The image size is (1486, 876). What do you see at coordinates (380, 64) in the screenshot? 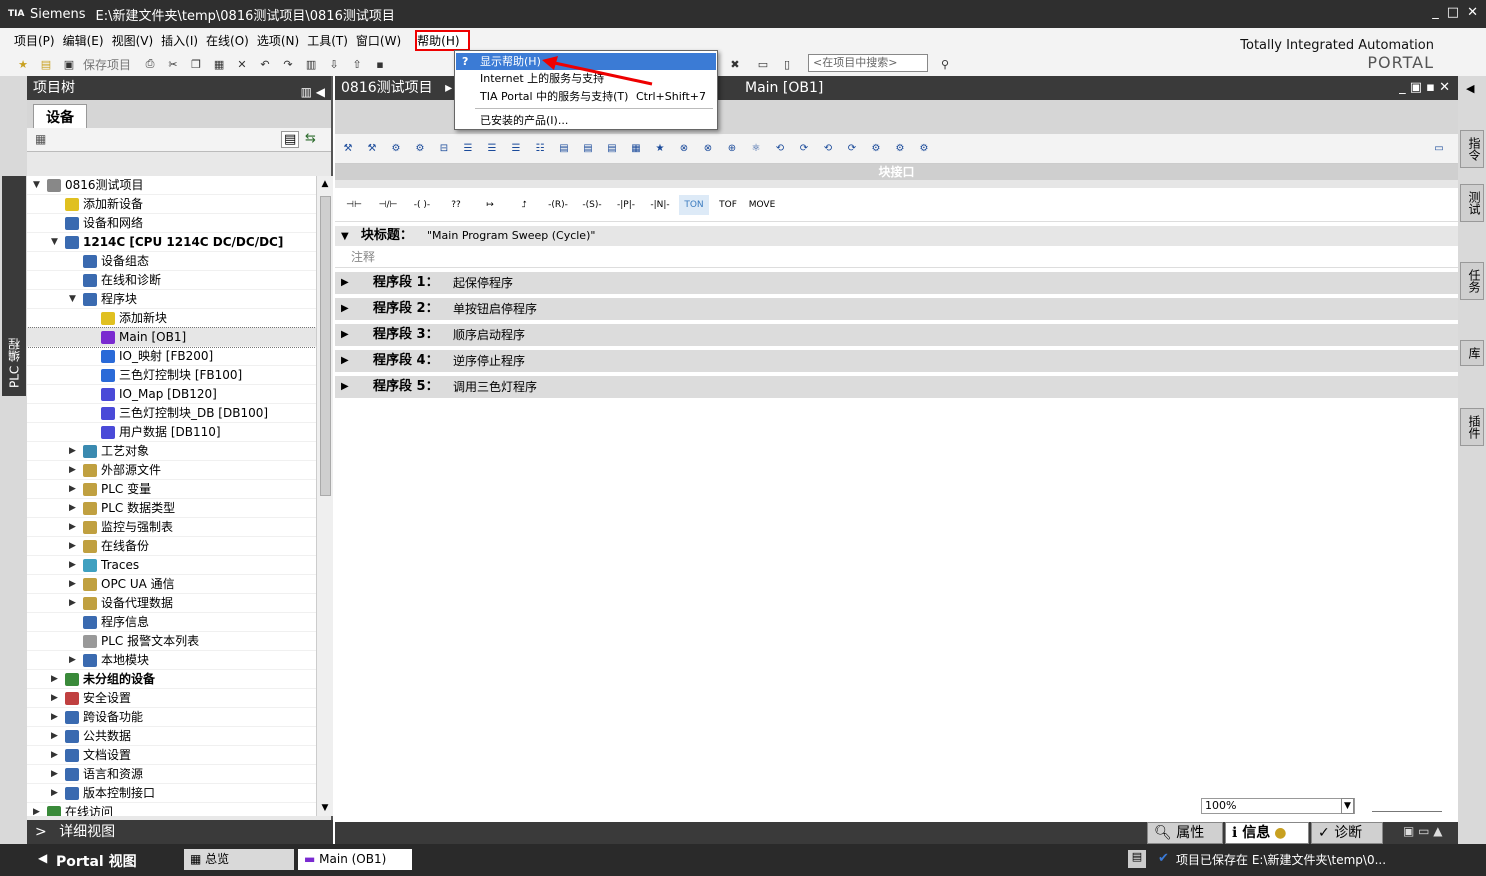
I see `simulation-icon: ▪` at bounding box center [380, 64].